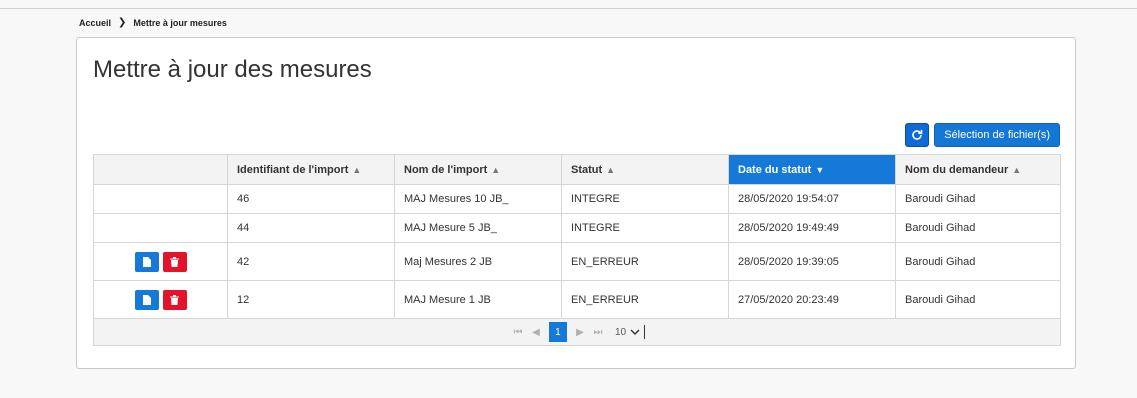 Image resolution: width=1137 pixels, height=398 pixels. Describe the element at coordinates (536, 332) in the screenshot. I see `previous-page-icon: ◀︎` at that location.